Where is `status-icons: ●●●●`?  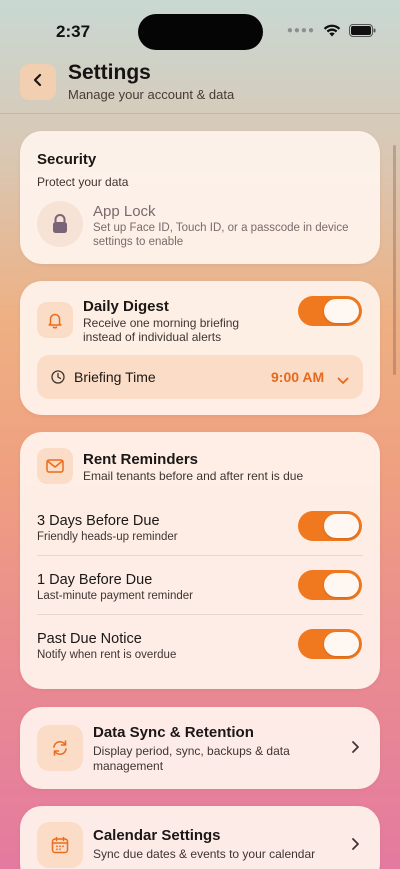 status-icons: ●●●● is located at coordinates (331, 30).